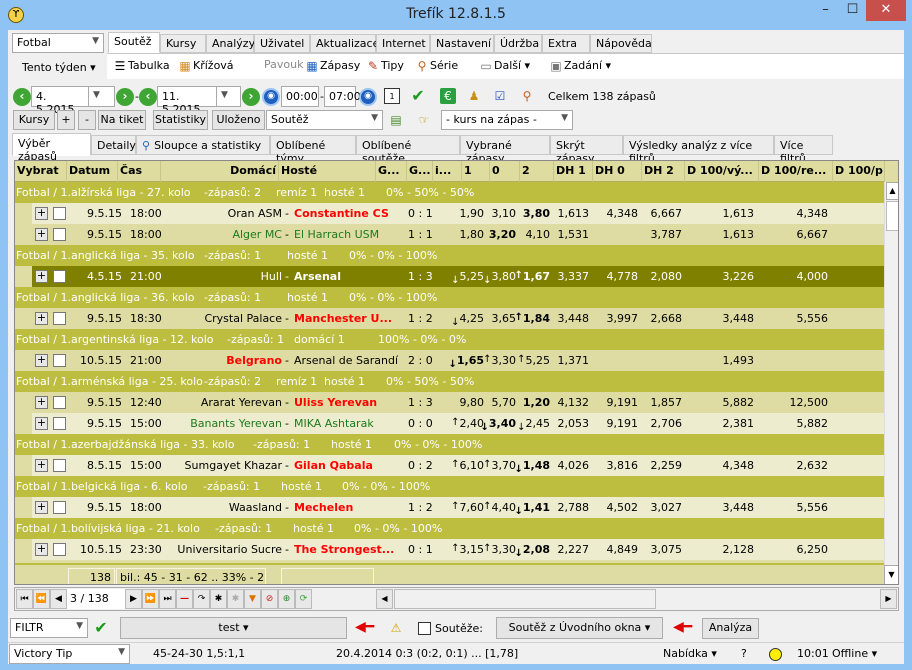 The height and width of the screenshot is (670, 912). What do you see at coordinates (125, 97) in the screenshot?
I see `date-from-next-button: ›` at bounding box center [125, 97].